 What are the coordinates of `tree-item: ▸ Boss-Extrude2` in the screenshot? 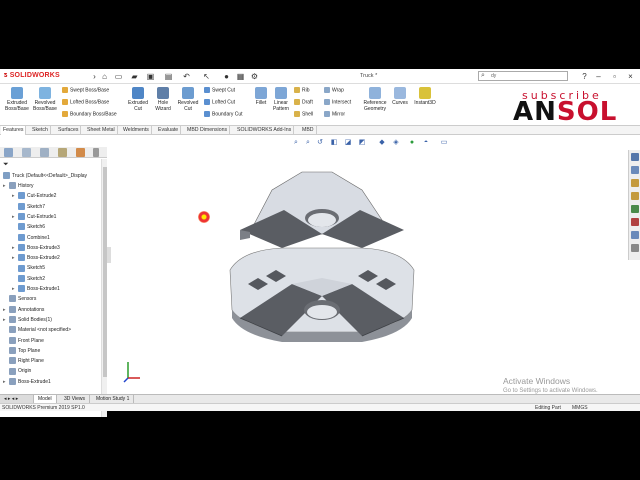 It's located at (36, 258).